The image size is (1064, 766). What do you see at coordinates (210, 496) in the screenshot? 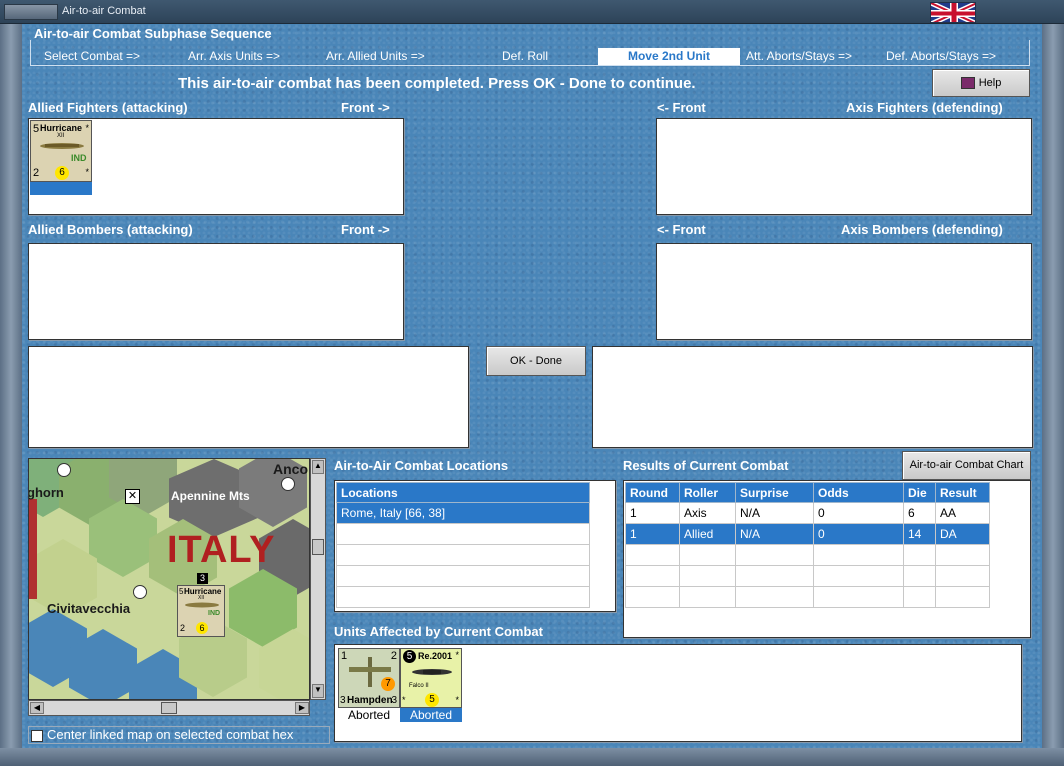
I see `map-label-apennine: Apennine Mts` at bounding box center [210, 496].